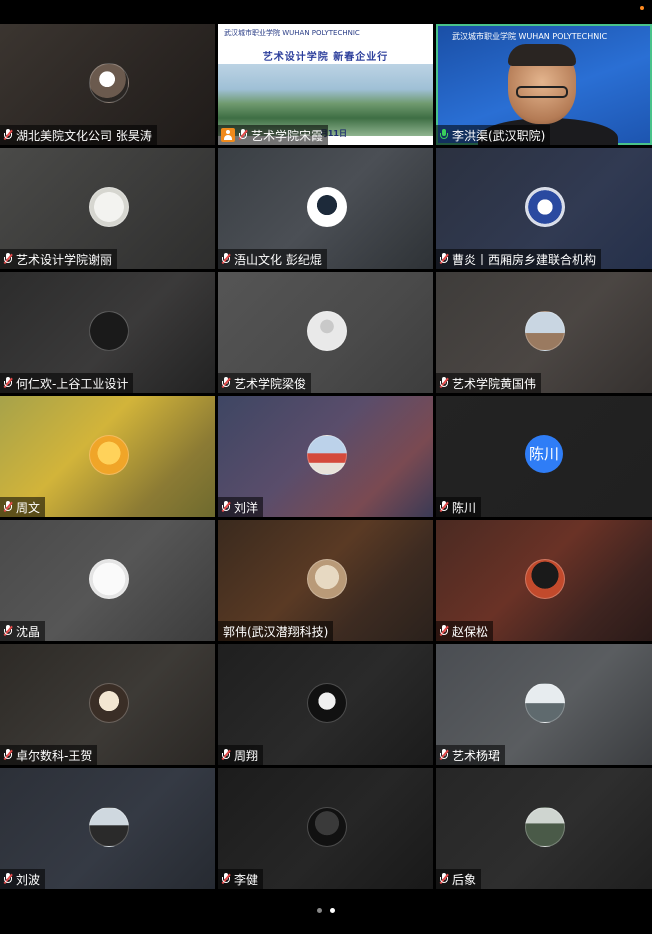 The image size is (652, 934). I want to click on participant-name: 后象, so click(464, 879).